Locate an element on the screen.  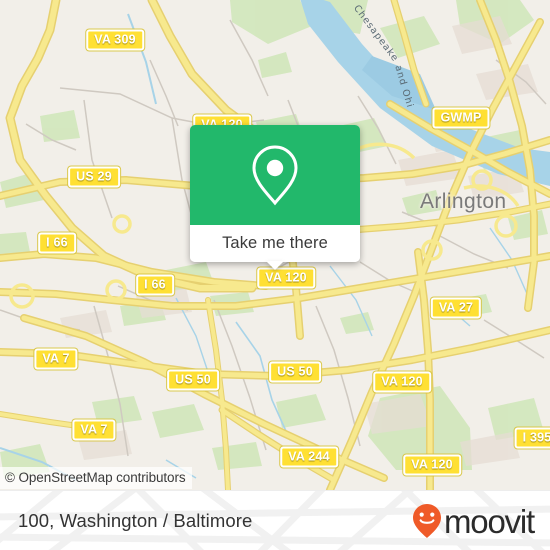
station-popup-card: Take me there is located at coordinates (275, 197).